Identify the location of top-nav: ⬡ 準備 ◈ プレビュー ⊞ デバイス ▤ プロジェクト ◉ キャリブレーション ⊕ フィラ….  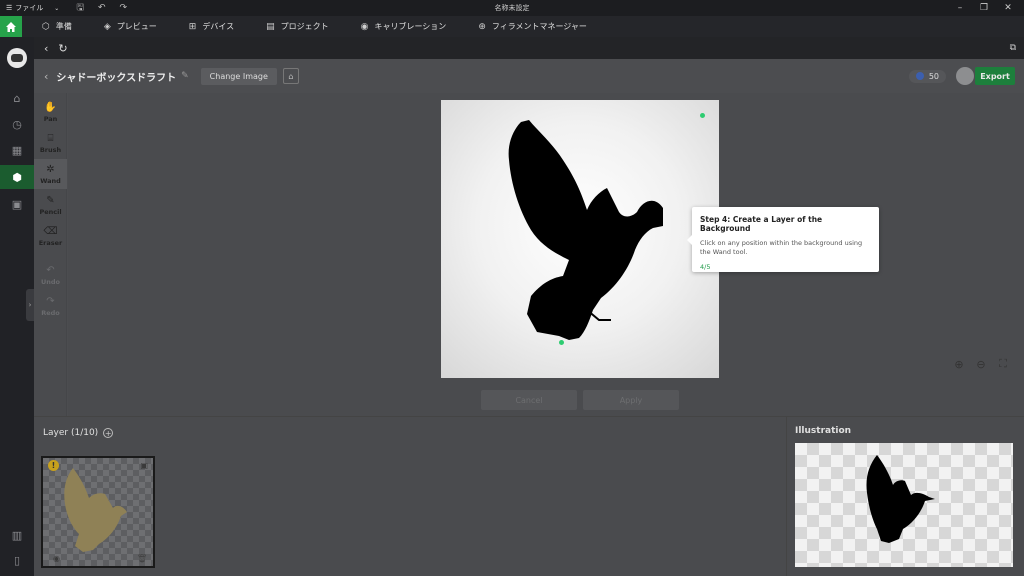
(512, 26).